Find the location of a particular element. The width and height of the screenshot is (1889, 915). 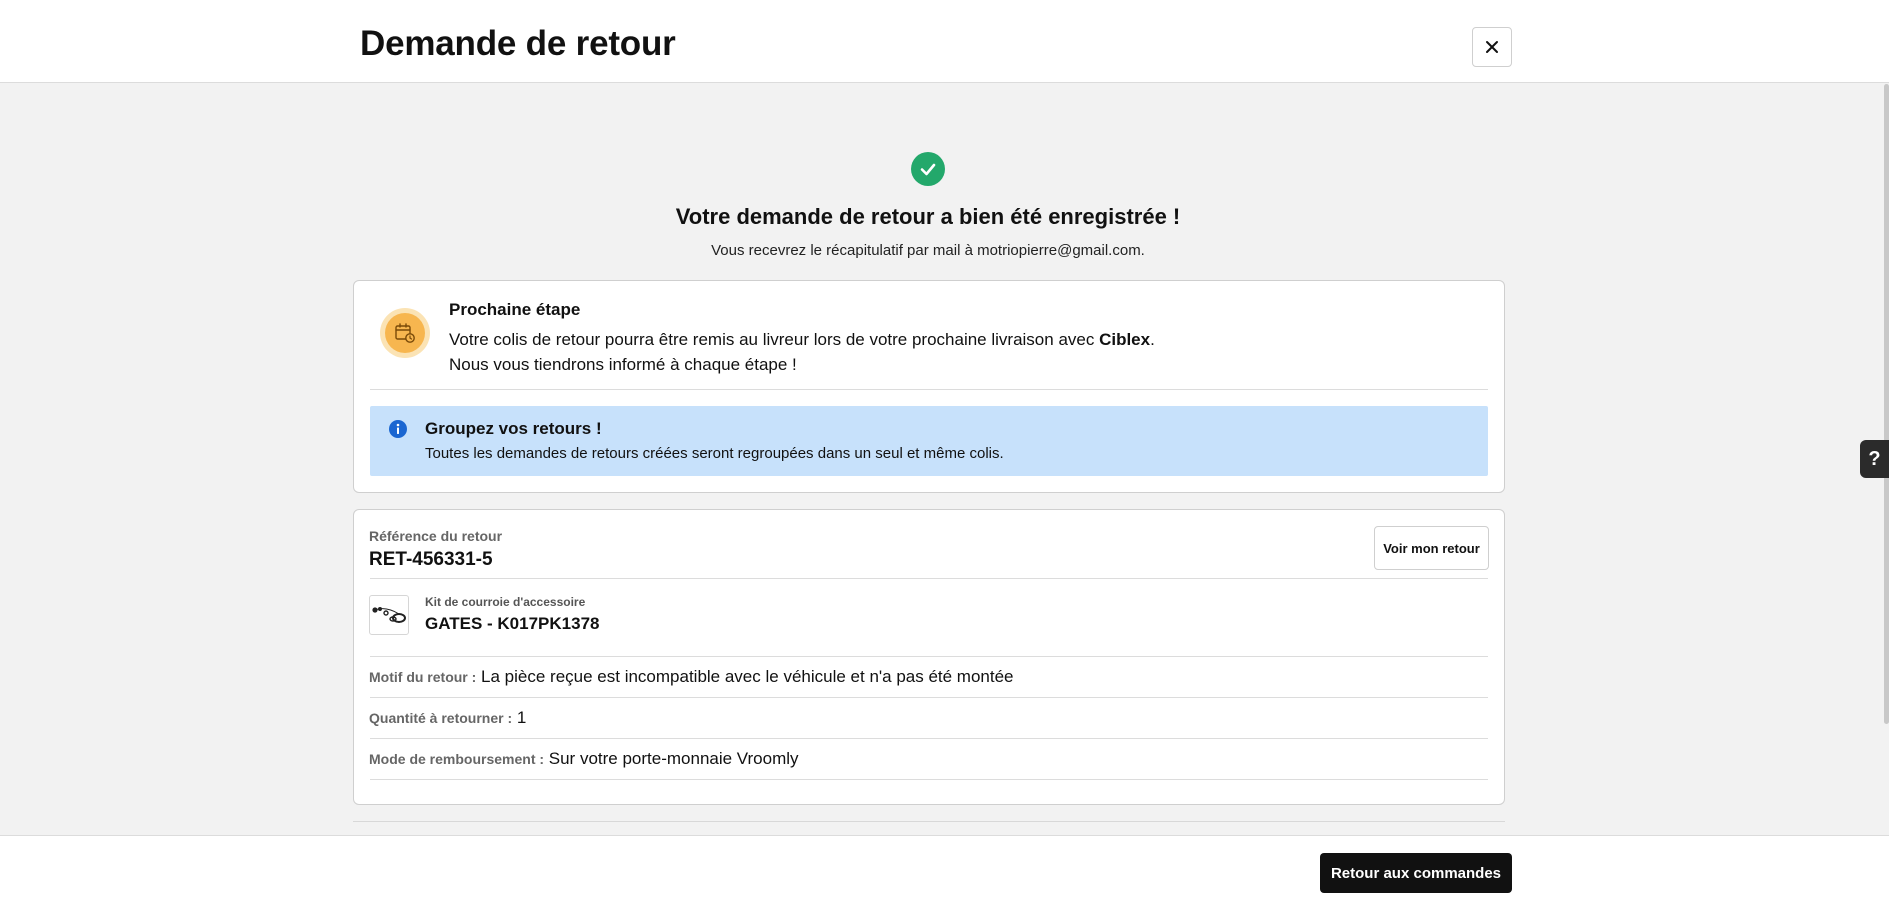

close-icon is located at coordinates (1492, 47).